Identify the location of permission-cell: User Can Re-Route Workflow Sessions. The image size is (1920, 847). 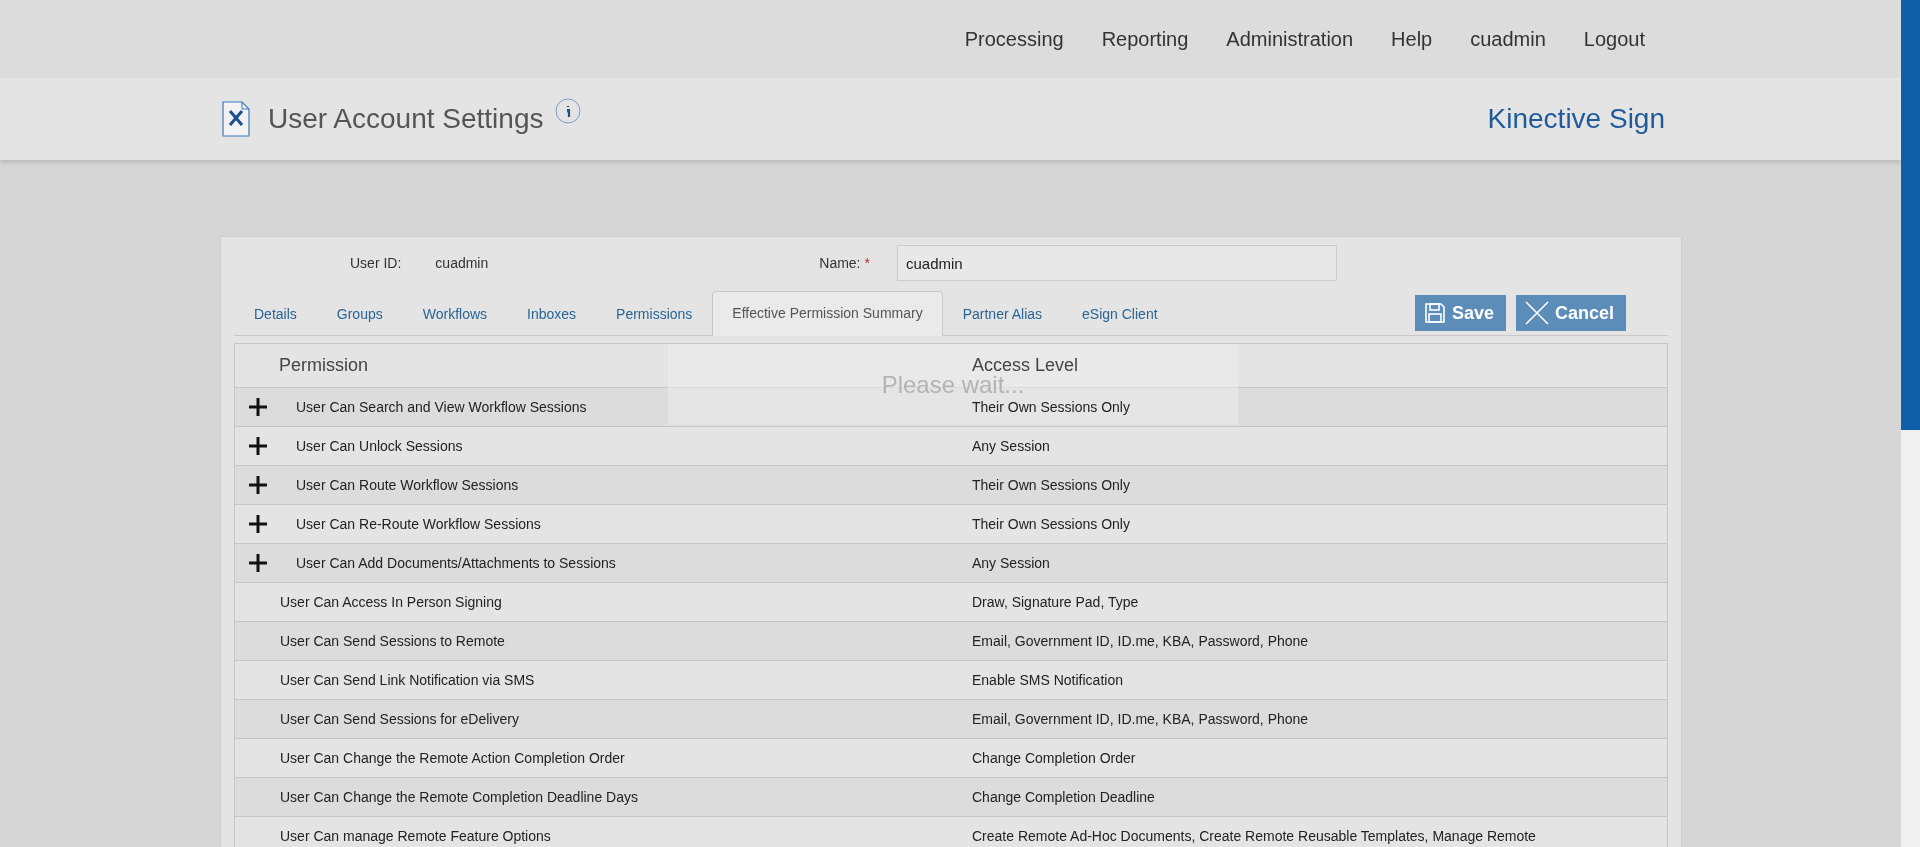
(418, 524).